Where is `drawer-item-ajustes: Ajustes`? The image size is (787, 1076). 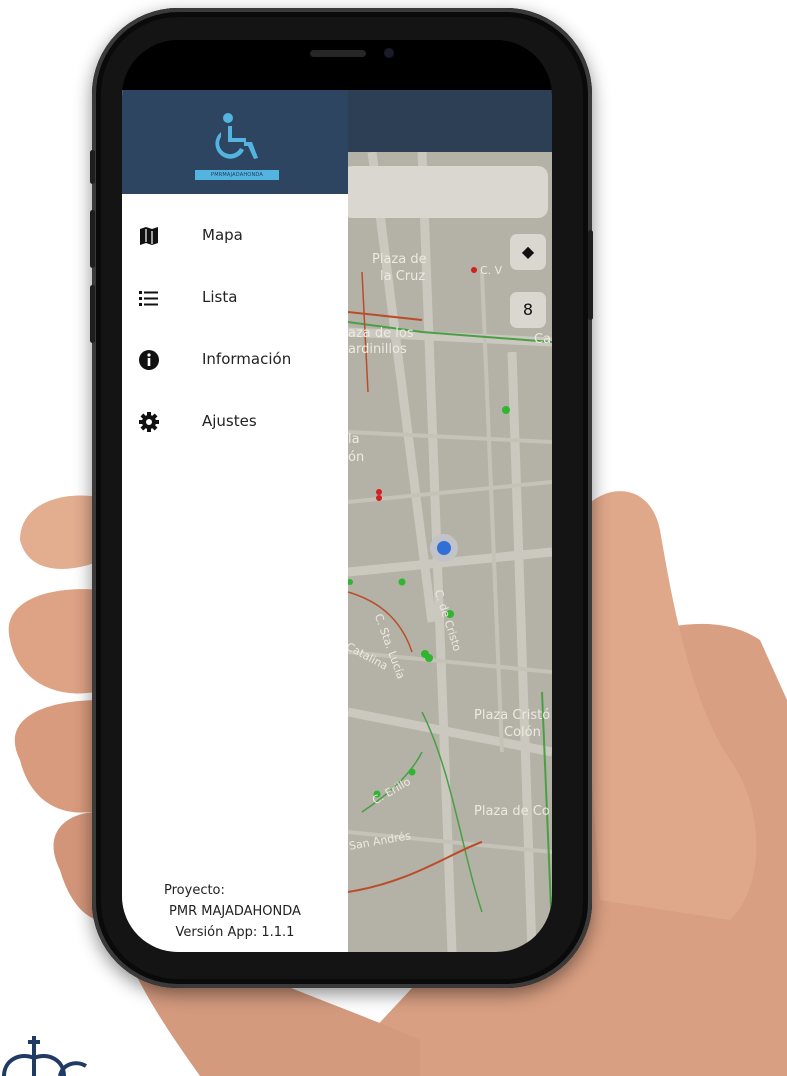 drawer-item-ajustes: Ajustes is located at coordinates (235, 422).